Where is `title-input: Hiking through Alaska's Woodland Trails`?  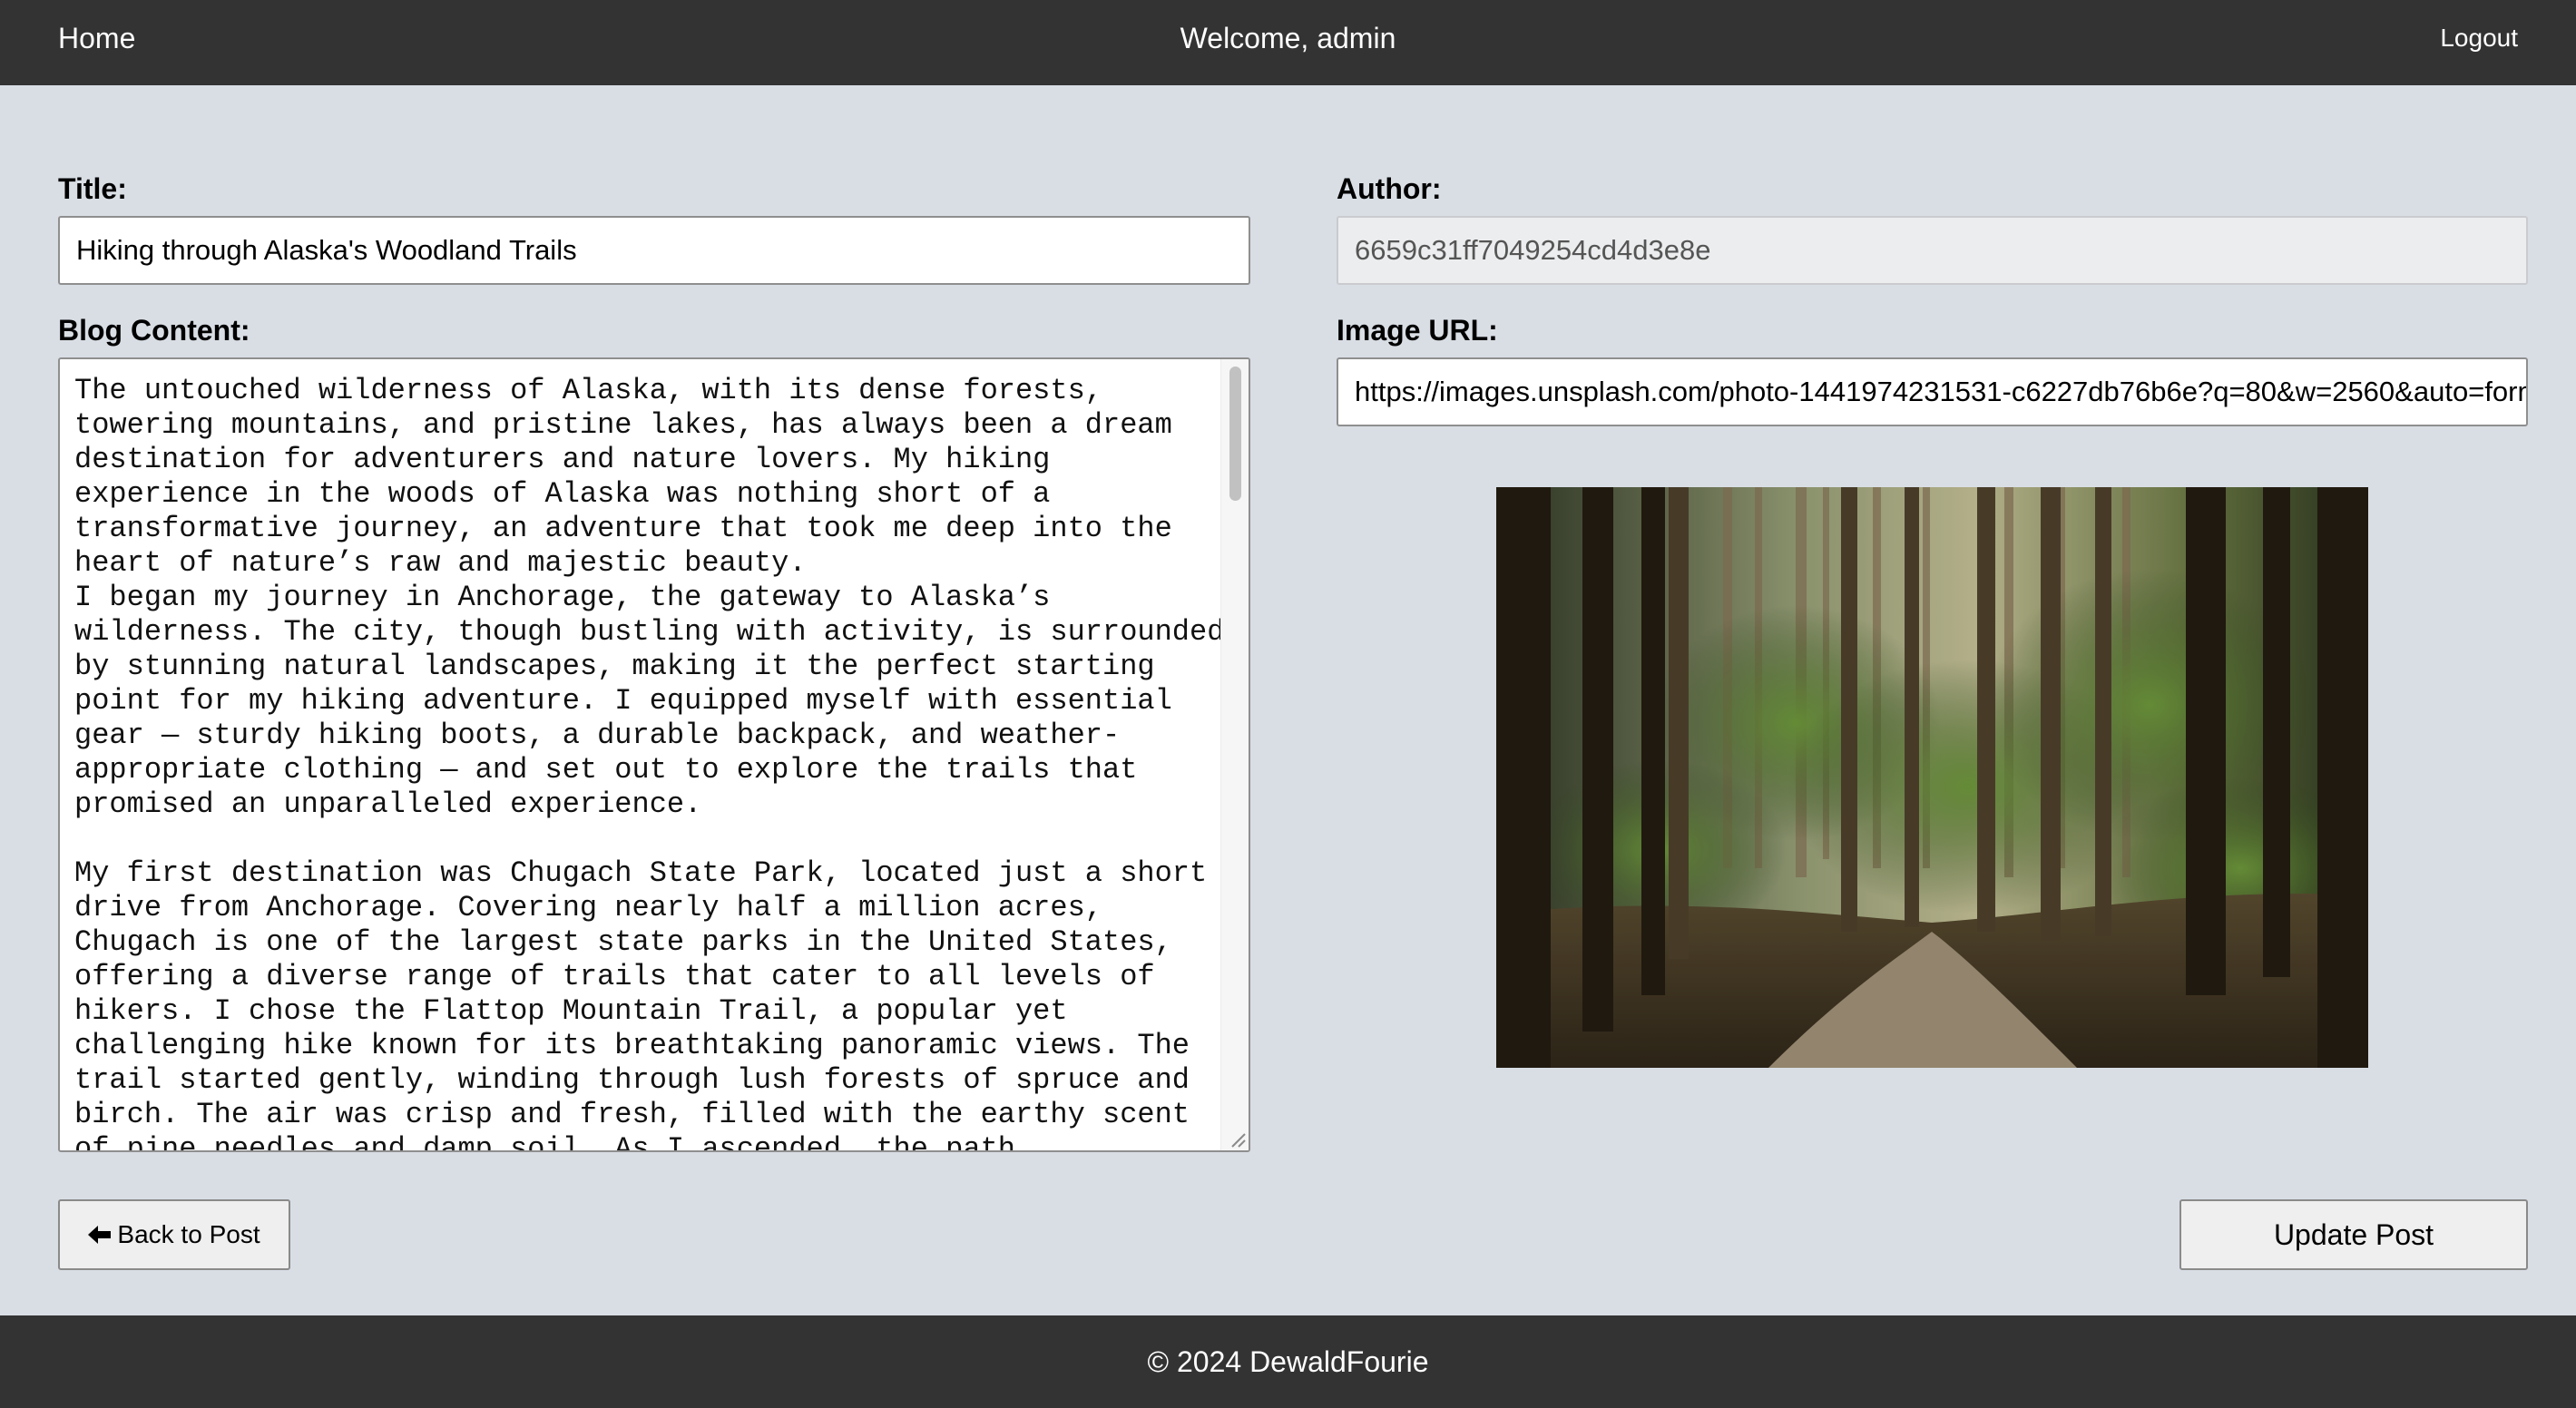
title-input: Hiking through Alaska's Woodland Trails is located at coordinates (654, 250).